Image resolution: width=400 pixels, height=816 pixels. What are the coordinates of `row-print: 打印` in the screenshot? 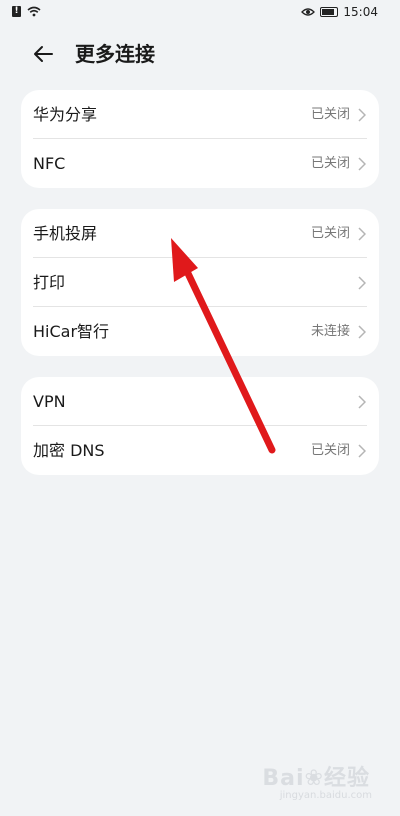 It's located at (200, 282).